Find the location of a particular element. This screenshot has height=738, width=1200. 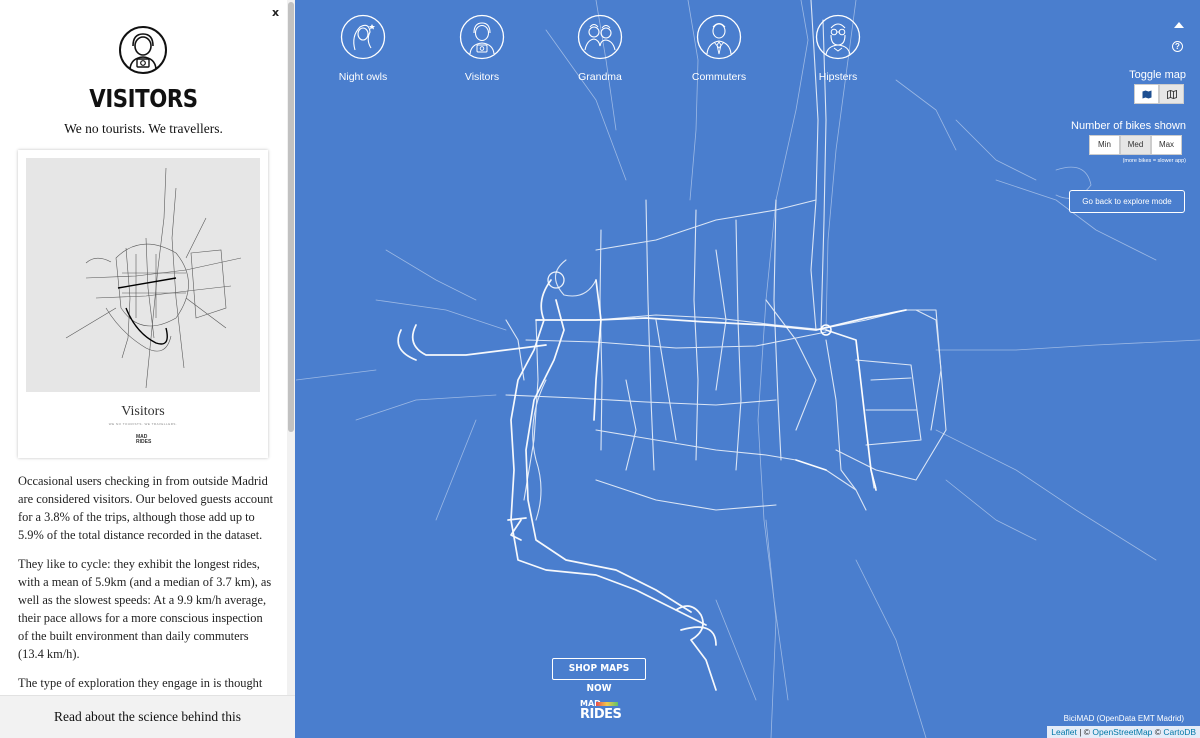

bikes-shown-group: Min Med Max is located at coordinates (1135, 145).